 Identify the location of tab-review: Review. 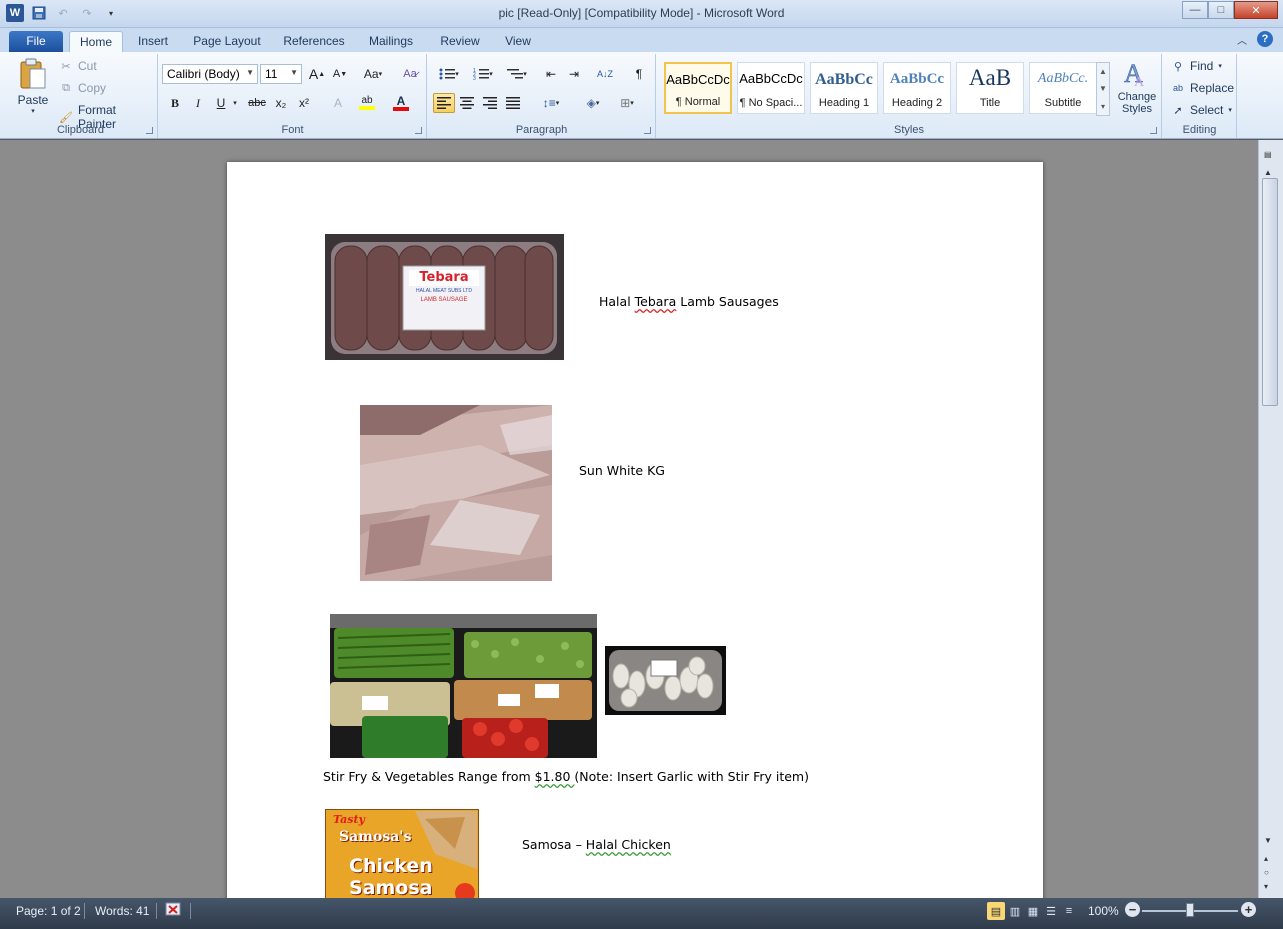
(460, 41).